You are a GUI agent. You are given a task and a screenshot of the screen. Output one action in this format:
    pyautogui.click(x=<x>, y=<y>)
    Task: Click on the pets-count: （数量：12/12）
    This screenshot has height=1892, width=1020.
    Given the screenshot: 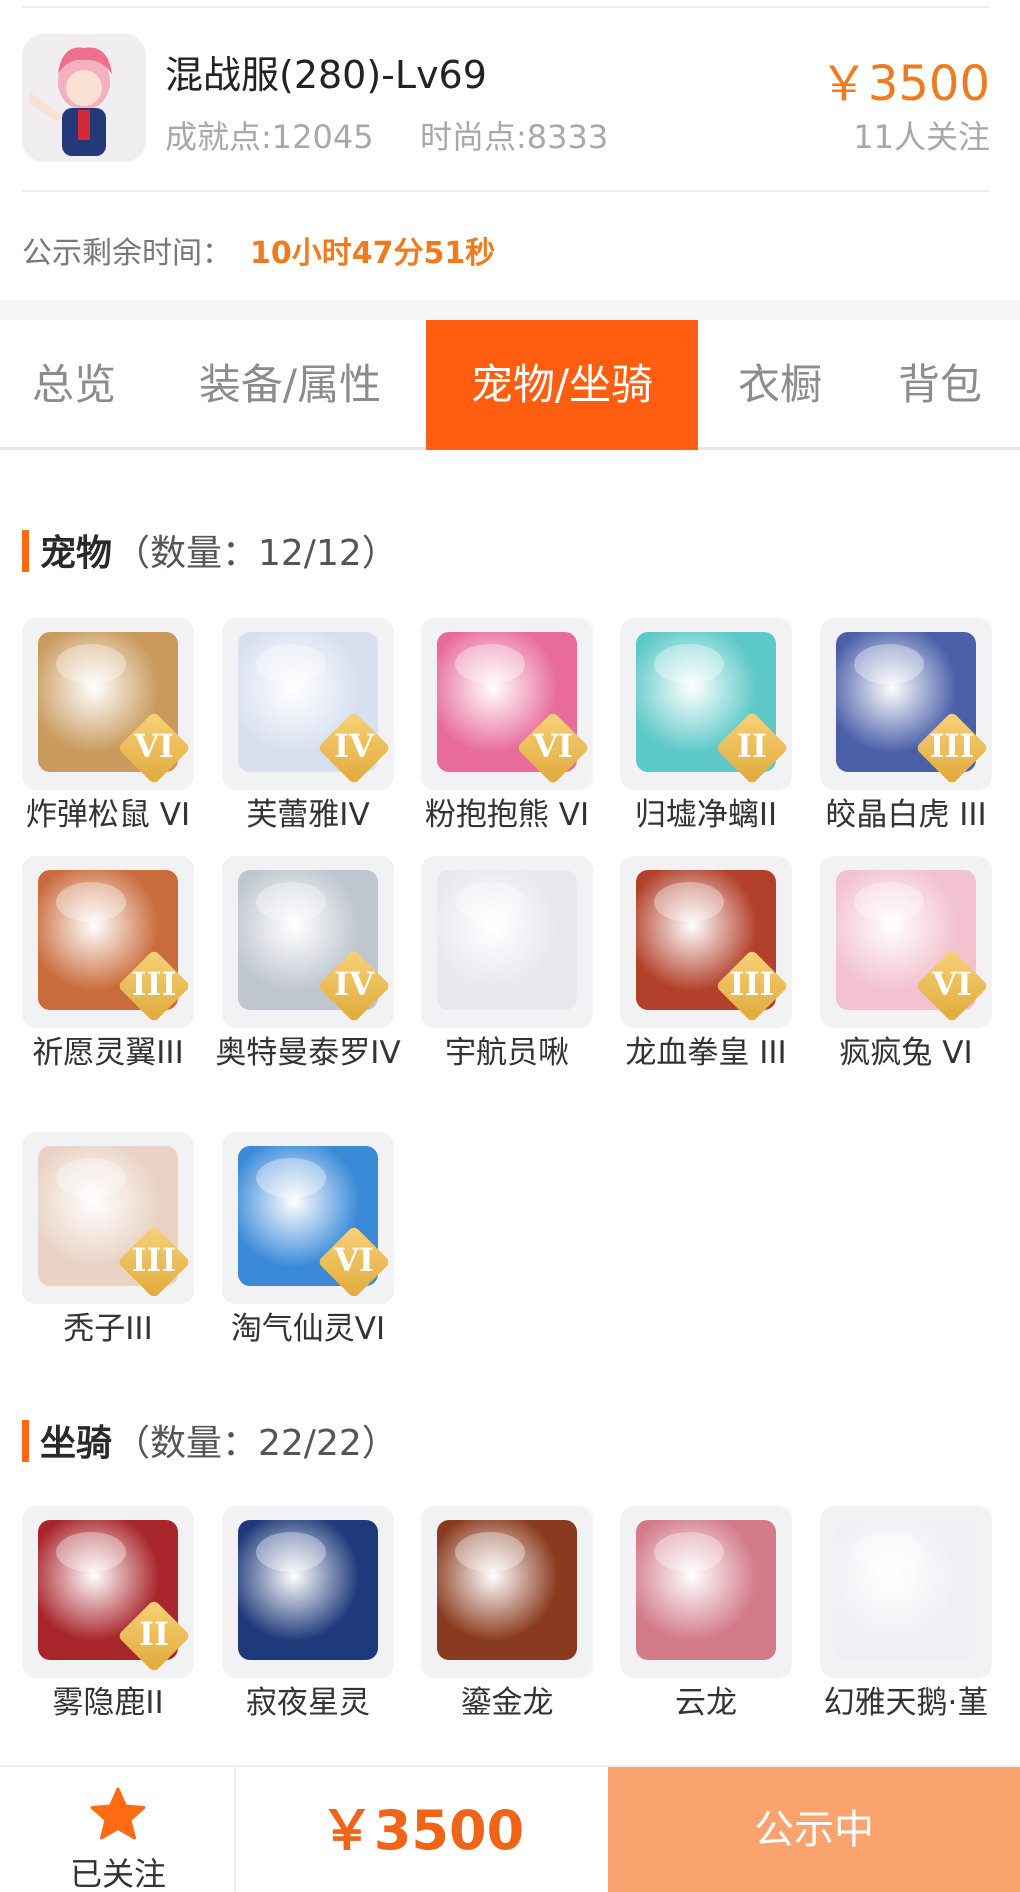 What is the action you would take?
    pyautogui.click(x=256, y=553)
    